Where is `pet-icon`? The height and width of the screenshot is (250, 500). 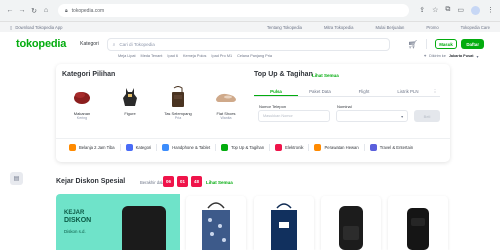
pet-icon is located at coordinates (318, 147).